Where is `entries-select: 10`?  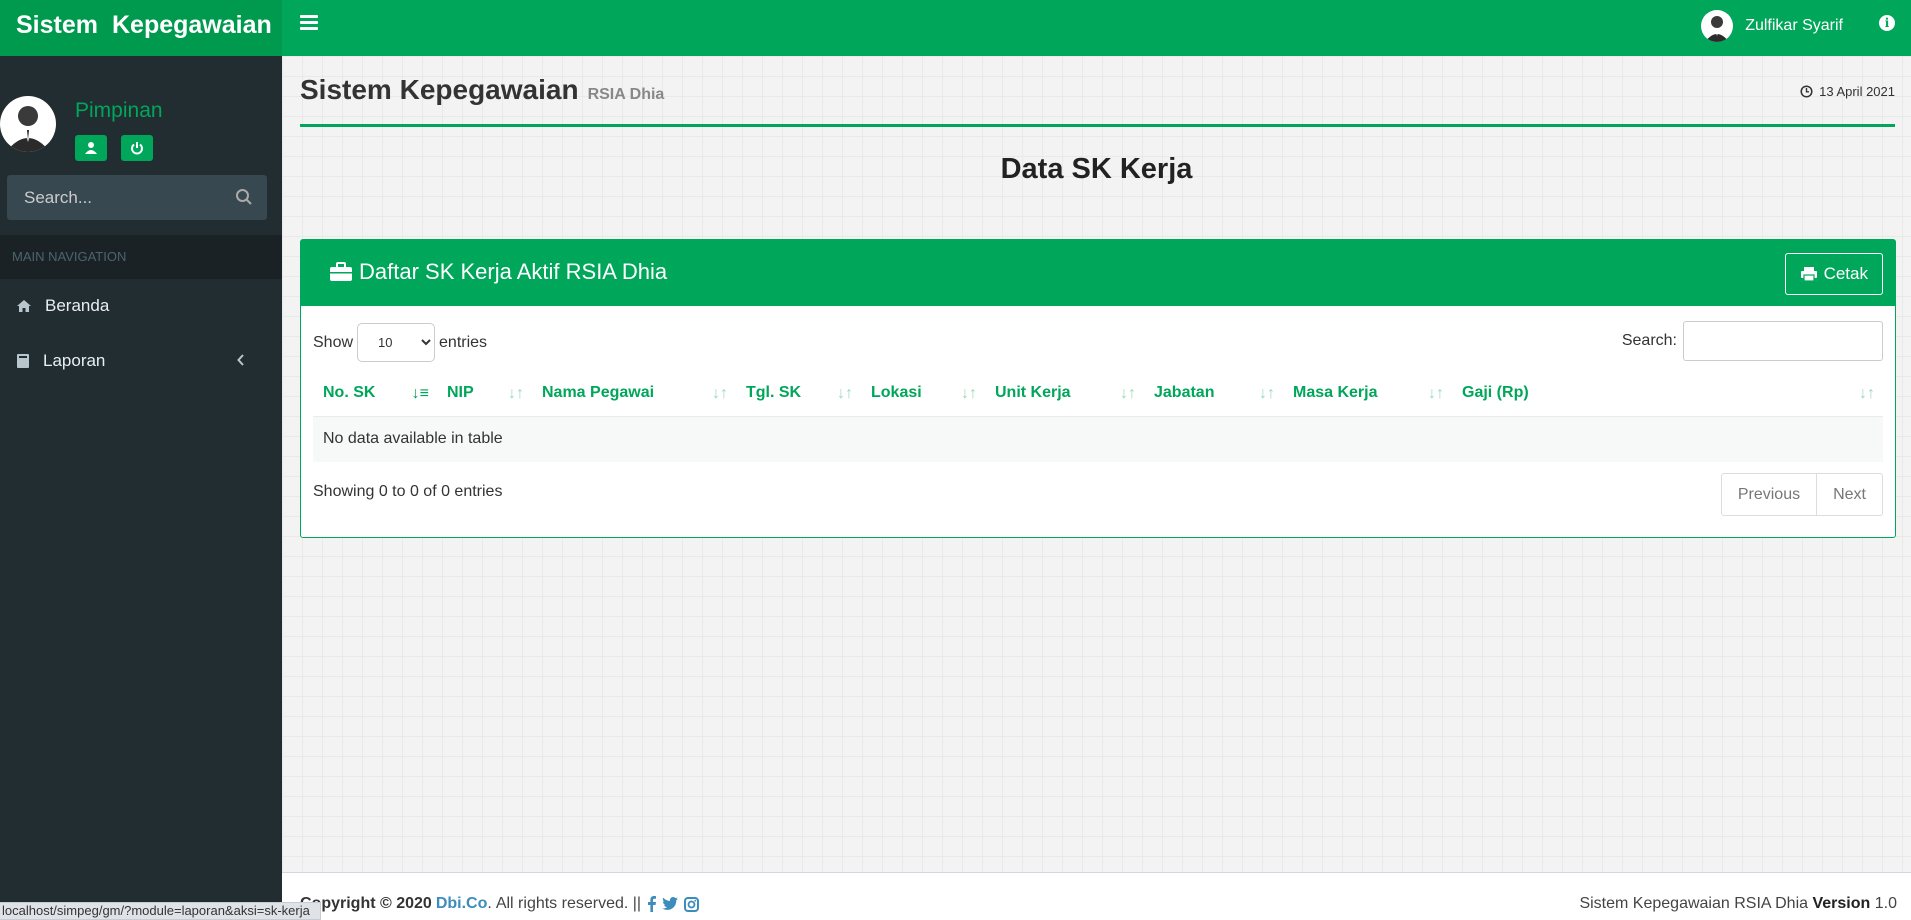
entries-select: 10 is located at coordinates (396, 342).